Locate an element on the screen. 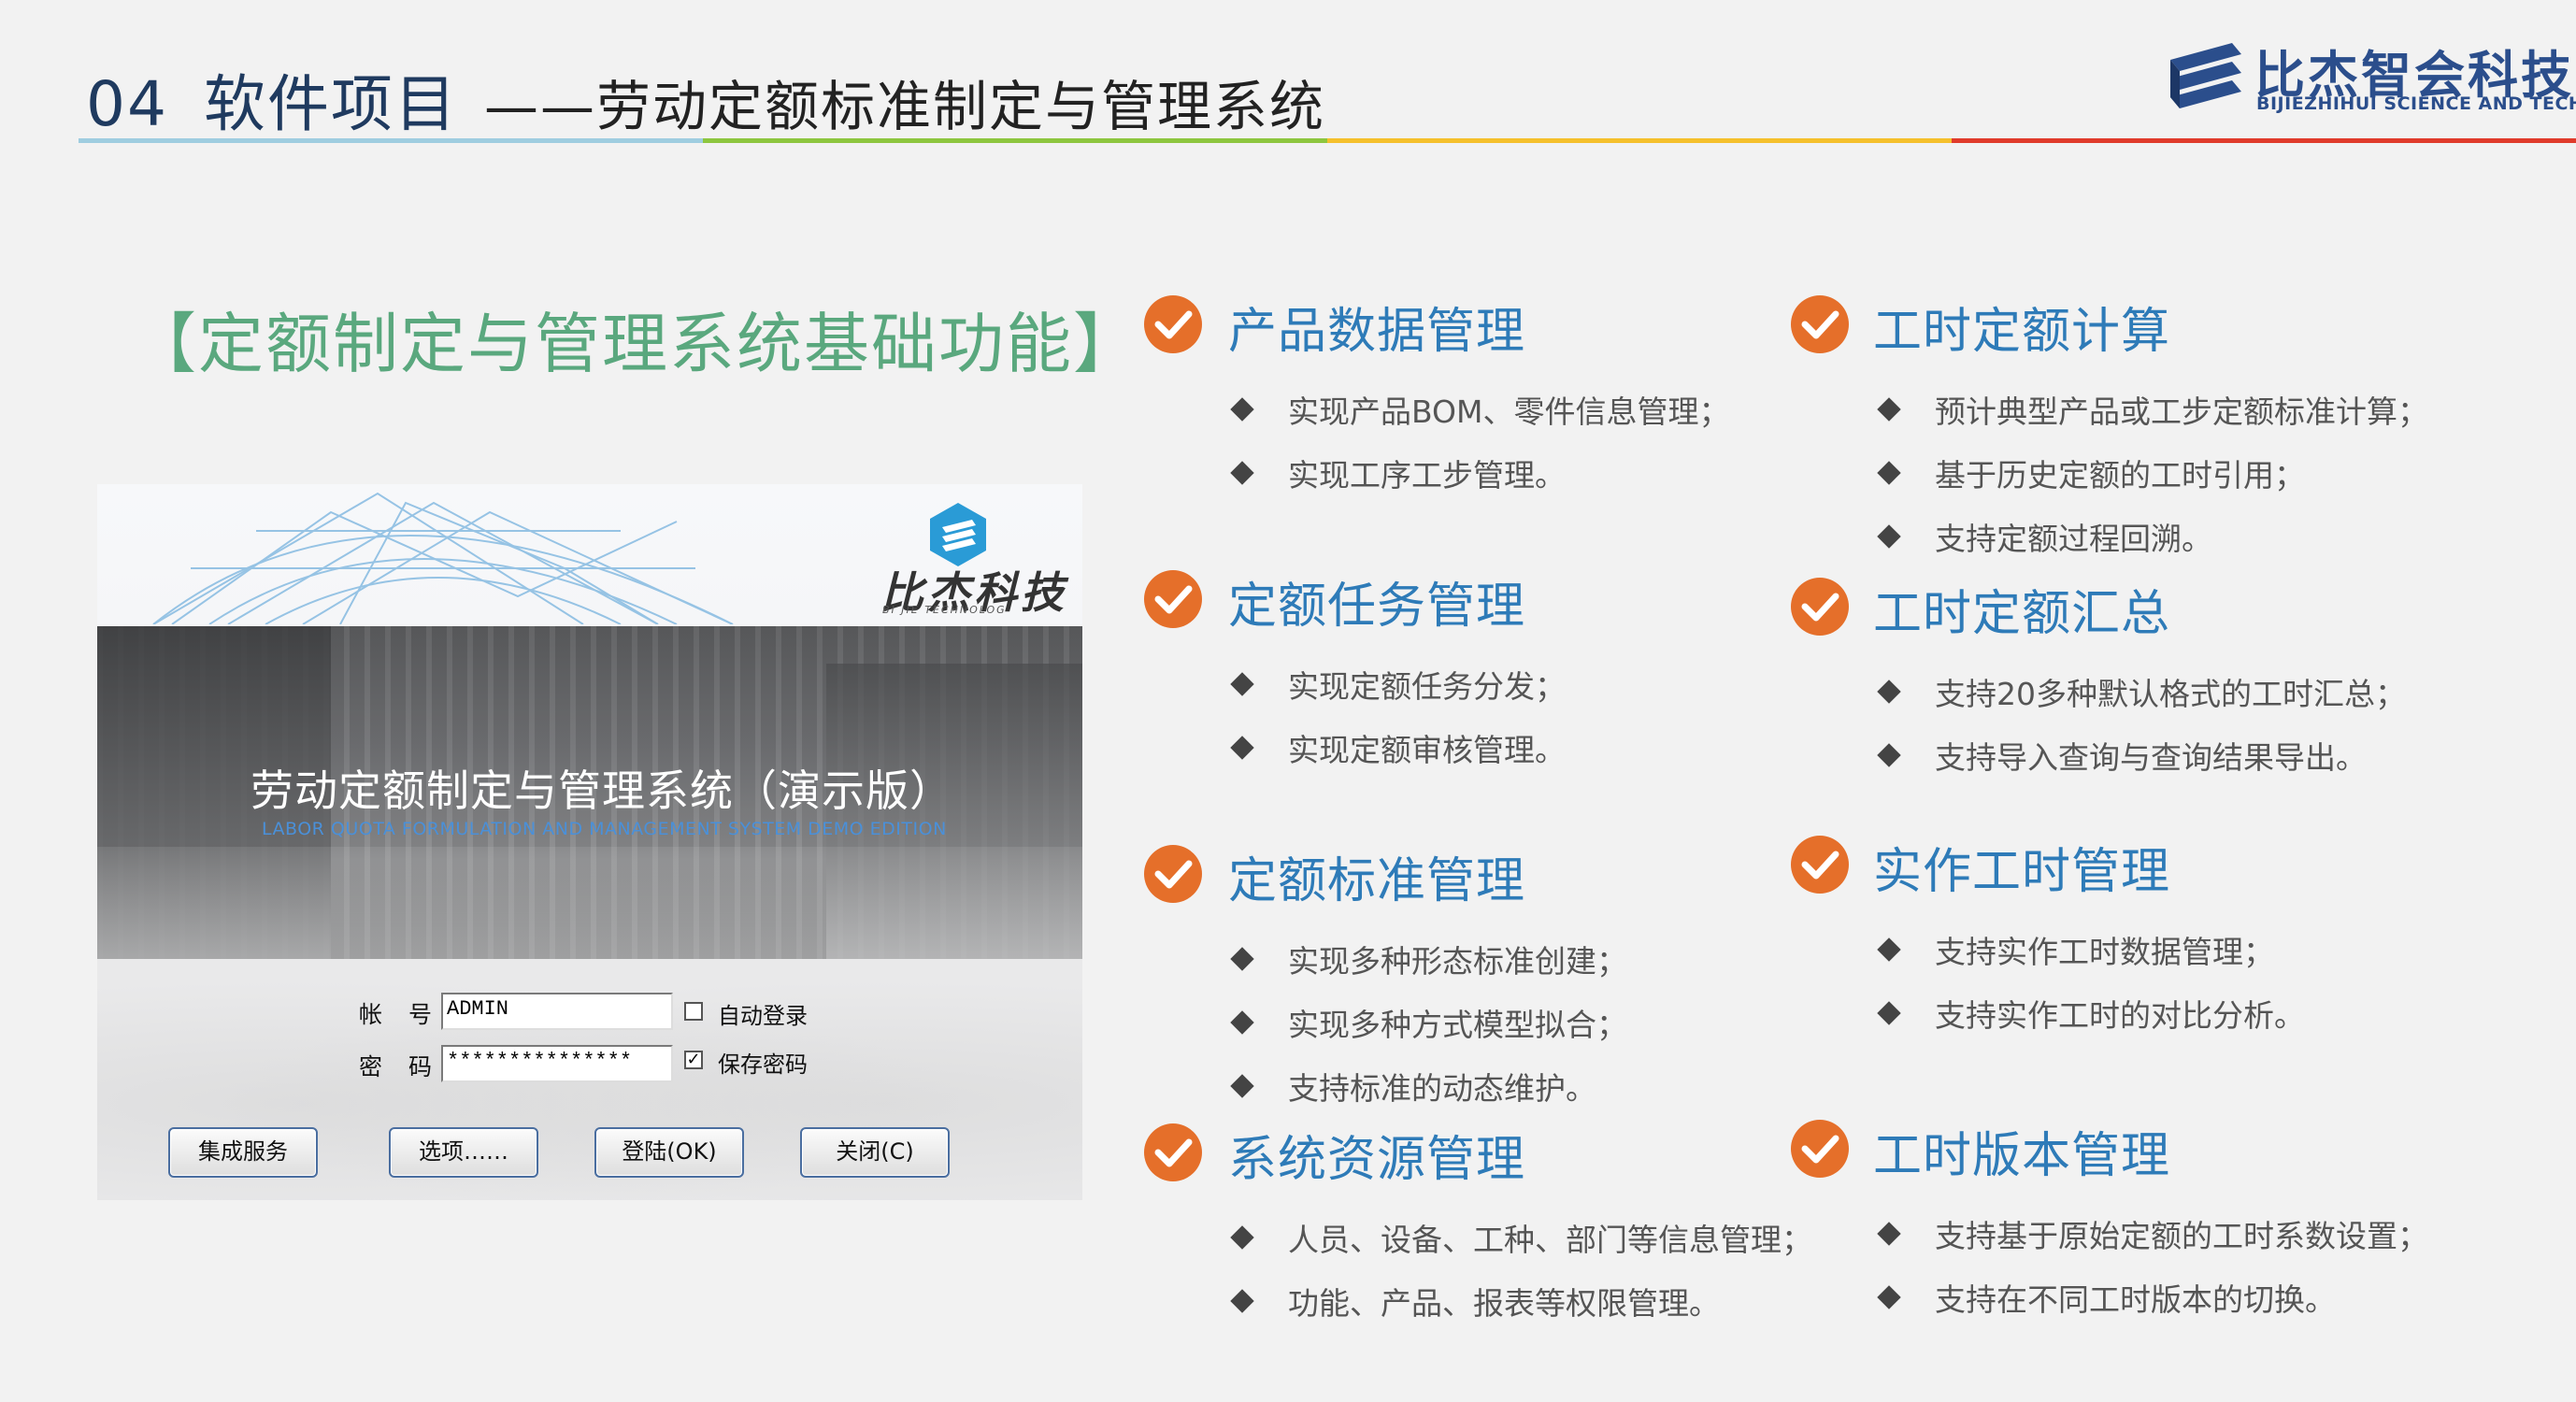 This screenshot has height=1402, width=2576. feature-title-product-data: 产品数据管理 is located at coordinates (1377, 332).